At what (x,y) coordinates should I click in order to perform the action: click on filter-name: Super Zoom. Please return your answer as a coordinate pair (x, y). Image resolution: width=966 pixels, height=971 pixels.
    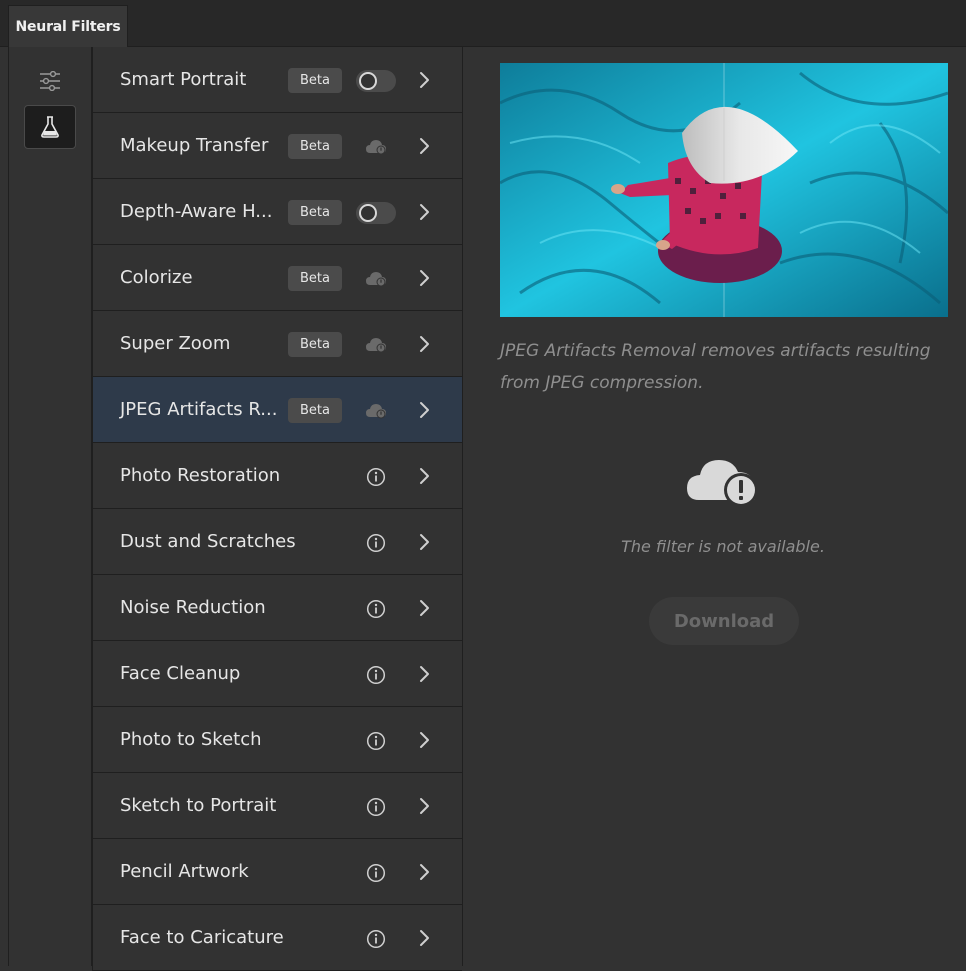
    Looking at the image, I should click on (175, 343).